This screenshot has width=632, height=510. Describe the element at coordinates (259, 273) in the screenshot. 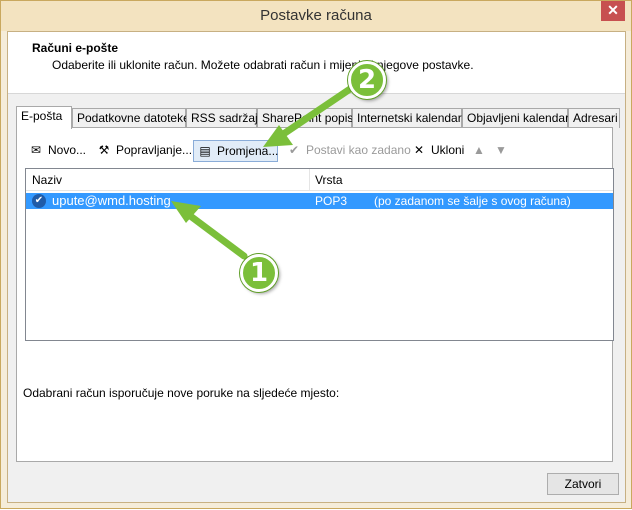

I see `annotation-callout-1: 1` at that location.